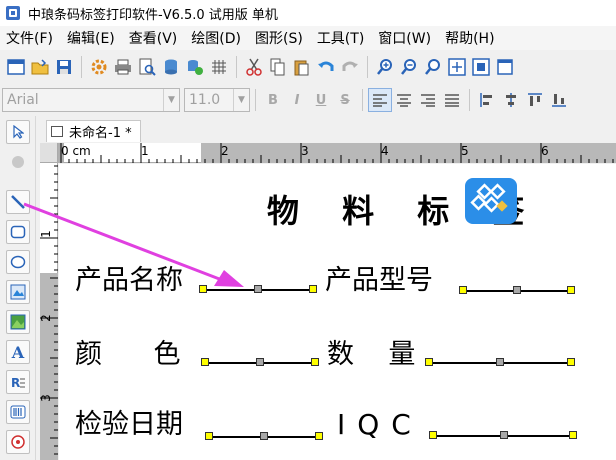 Image resolution: width=616 pixels, height=460 pixels. Describe the element at coordinates (153, 38) in the screenshot. I see `menu-view: 查看(V)` at that location.